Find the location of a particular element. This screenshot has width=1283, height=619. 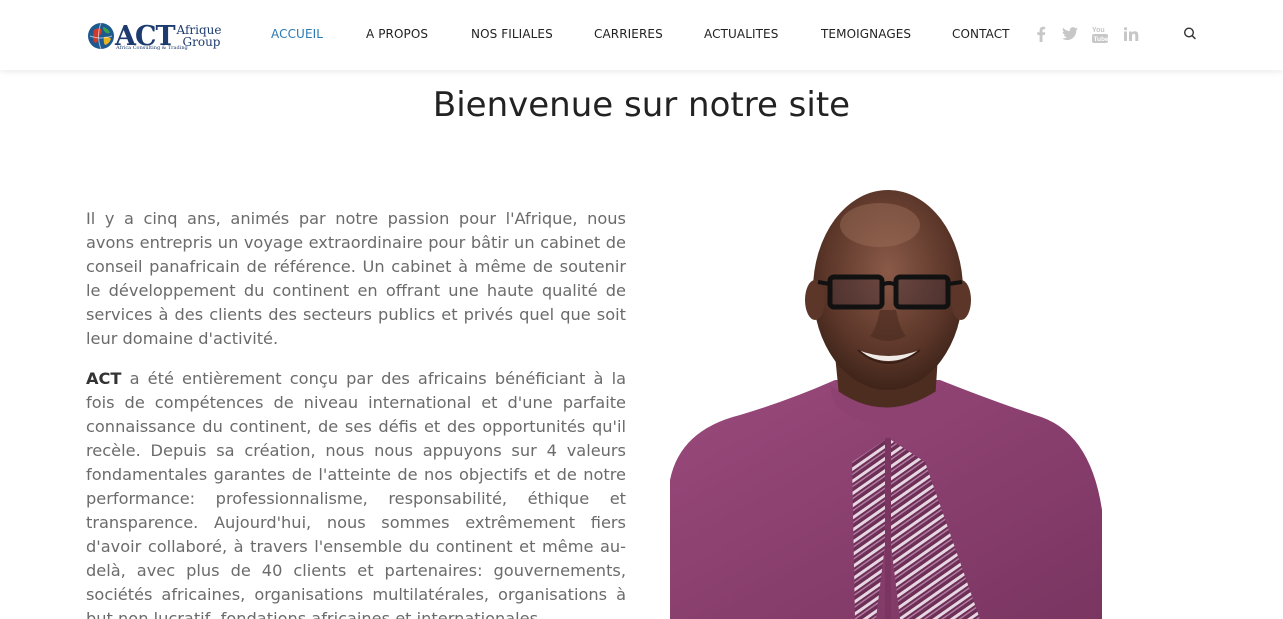

linkedin-icon is located at coordinates (1131, 34).